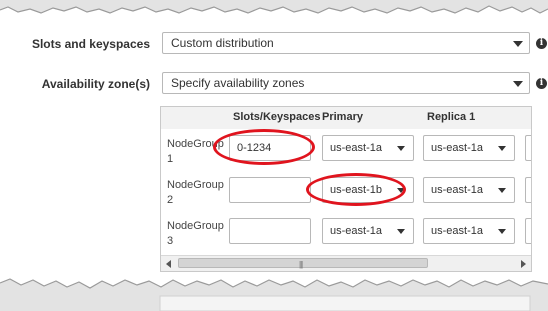  Describe the element at coordinates (274, 7) in the screenshot. I see `torn-edge-top` at that location.